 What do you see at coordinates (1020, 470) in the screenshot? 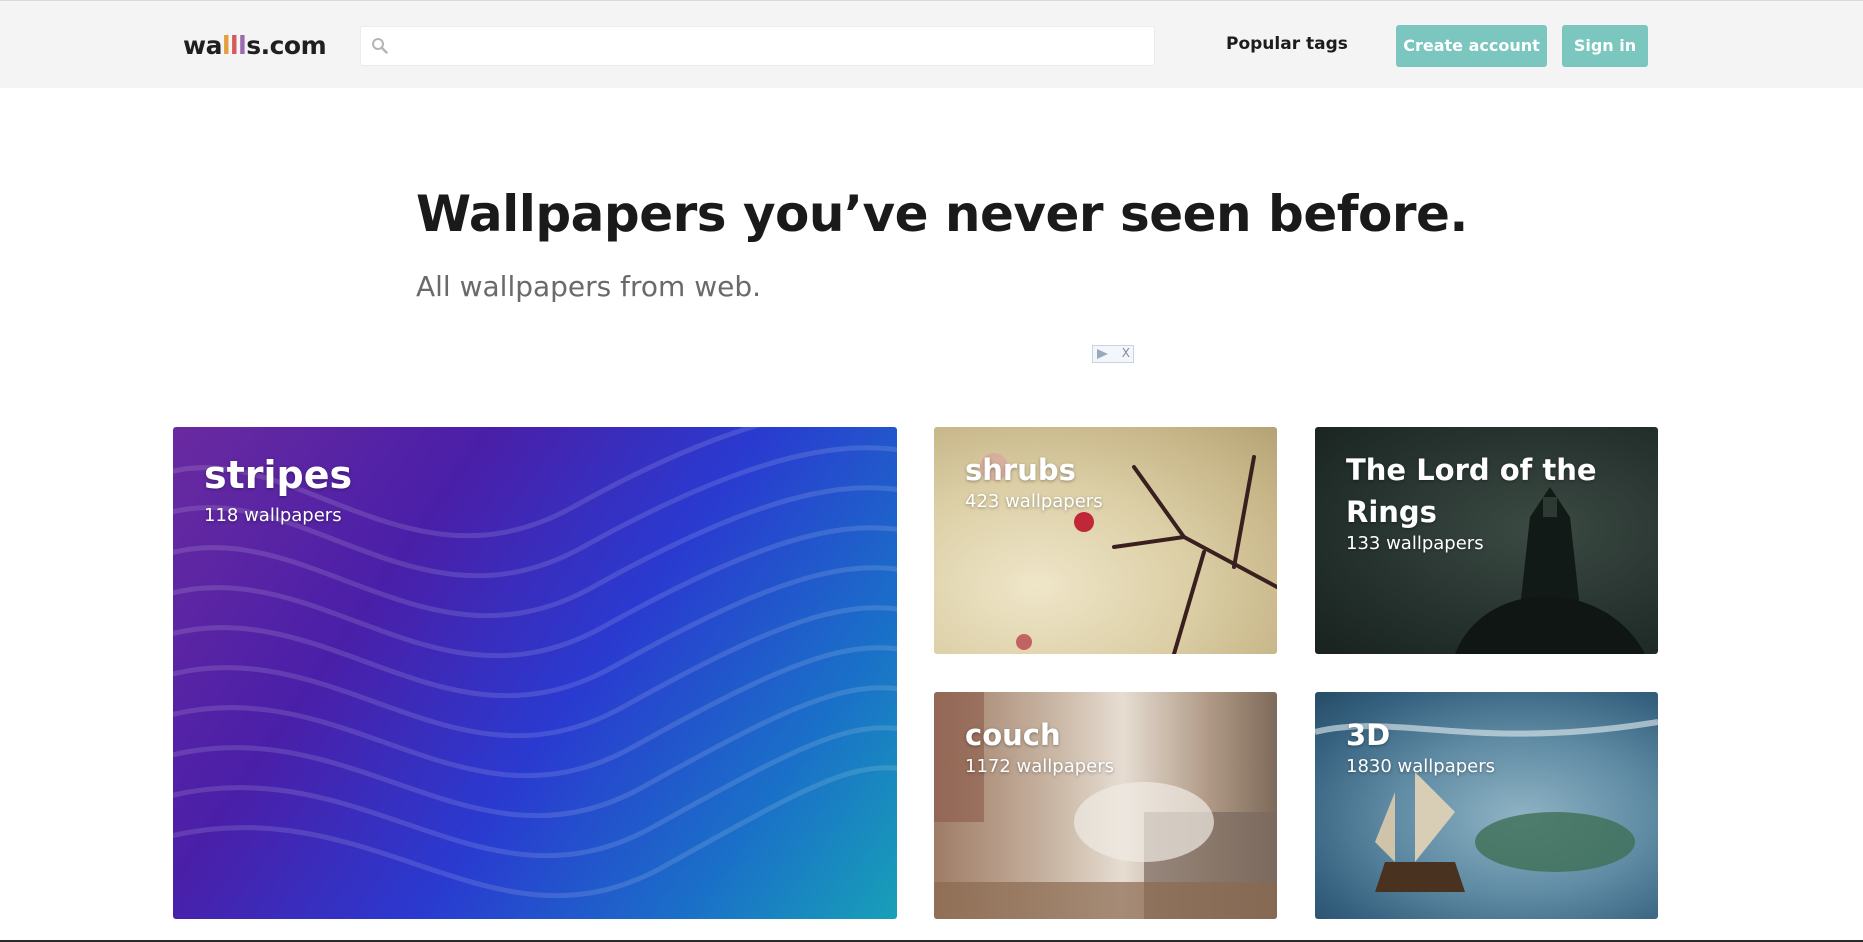
I see `tag-name: shrubs` at bounding box center [1020, 470].